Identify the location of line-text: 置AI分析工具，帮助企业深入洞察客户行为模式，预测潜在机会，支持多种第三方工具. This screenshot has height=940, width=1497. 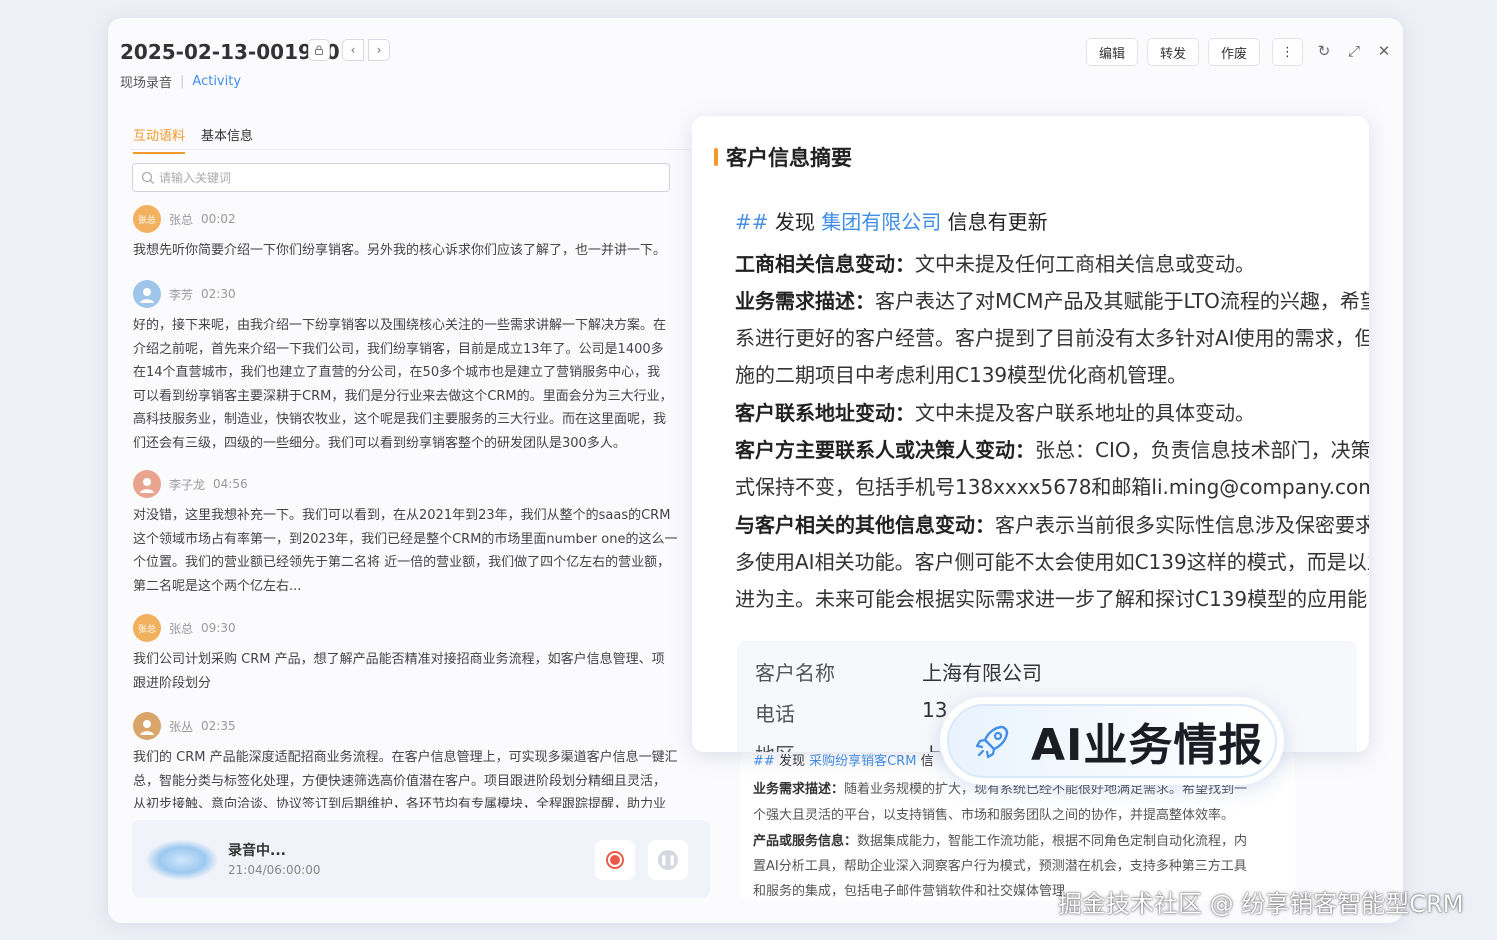
(1000, 866).